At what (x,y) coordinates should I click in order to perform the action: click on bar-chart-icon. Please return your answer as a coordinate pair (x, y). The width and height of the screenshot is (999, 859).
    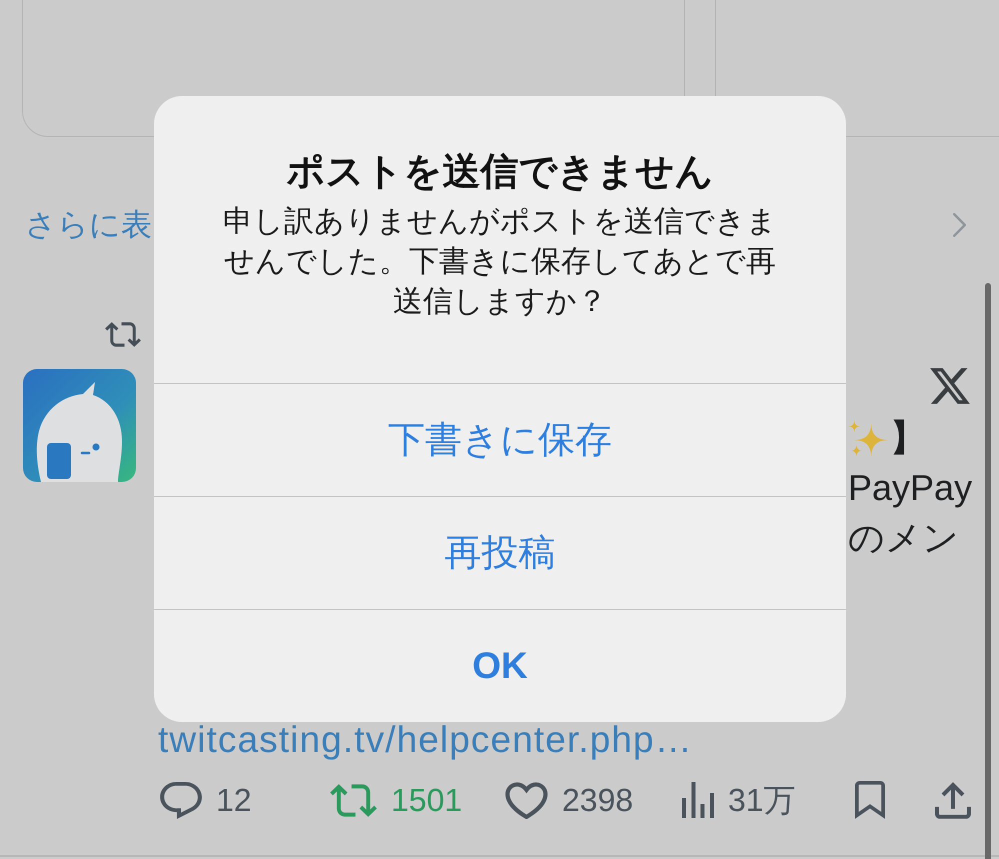
    Looking at the image, I should click on (698, 800).